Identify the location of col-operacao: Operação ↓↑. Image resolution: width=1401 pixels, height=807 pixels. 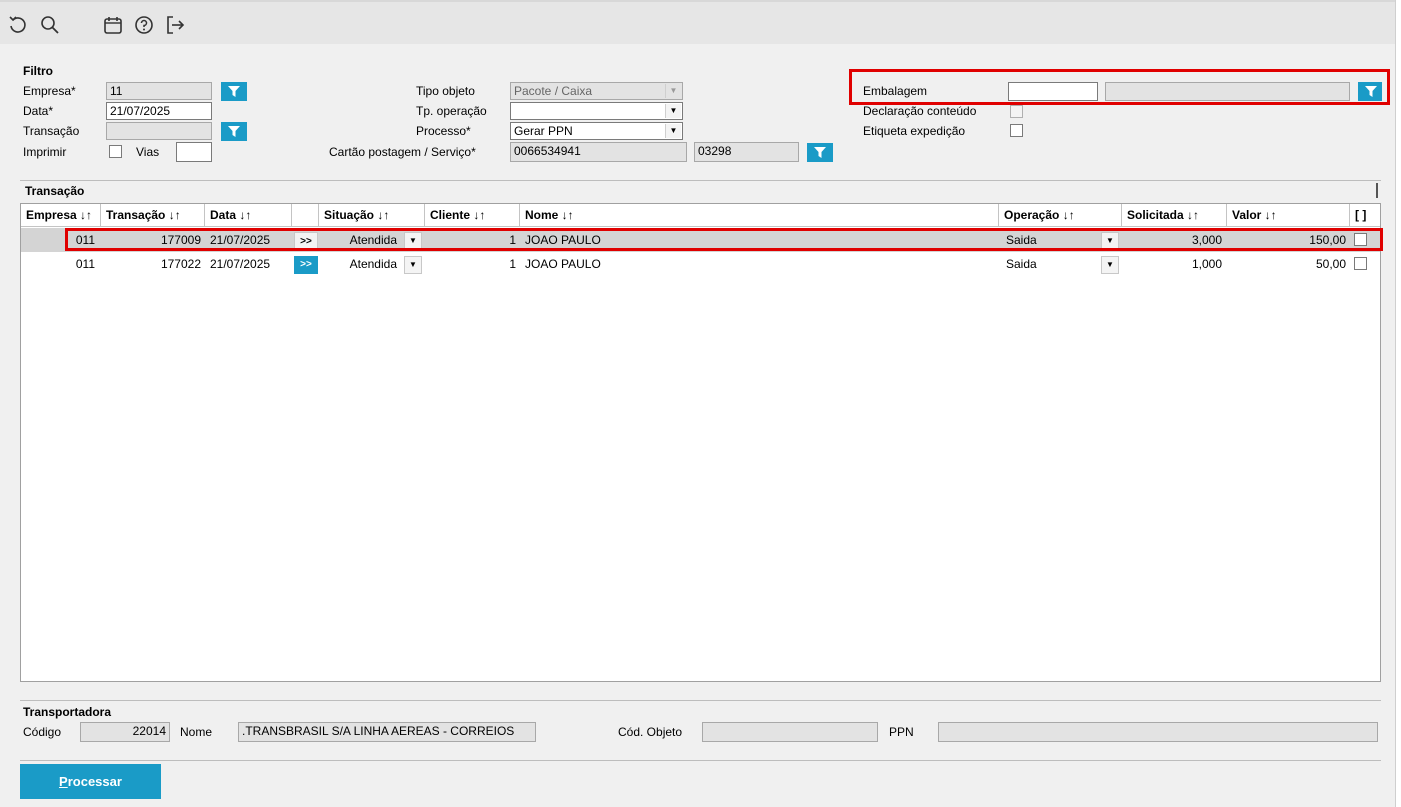
(1060, 215).